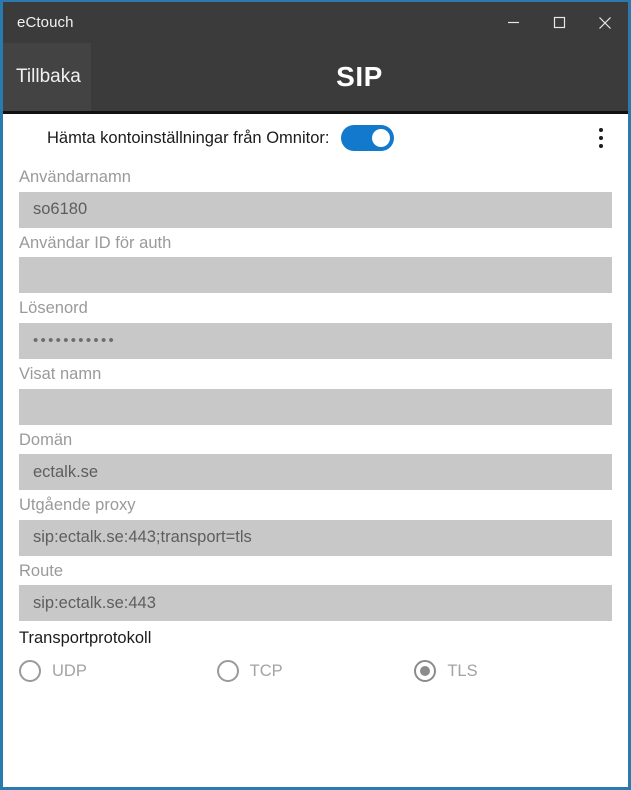 The width and height of the screenshot is (631, 790). What do you see at coordinates (315, 22) in the screenshot?
I see `title-bar: eCtouch` at bounding box center [315, 22].